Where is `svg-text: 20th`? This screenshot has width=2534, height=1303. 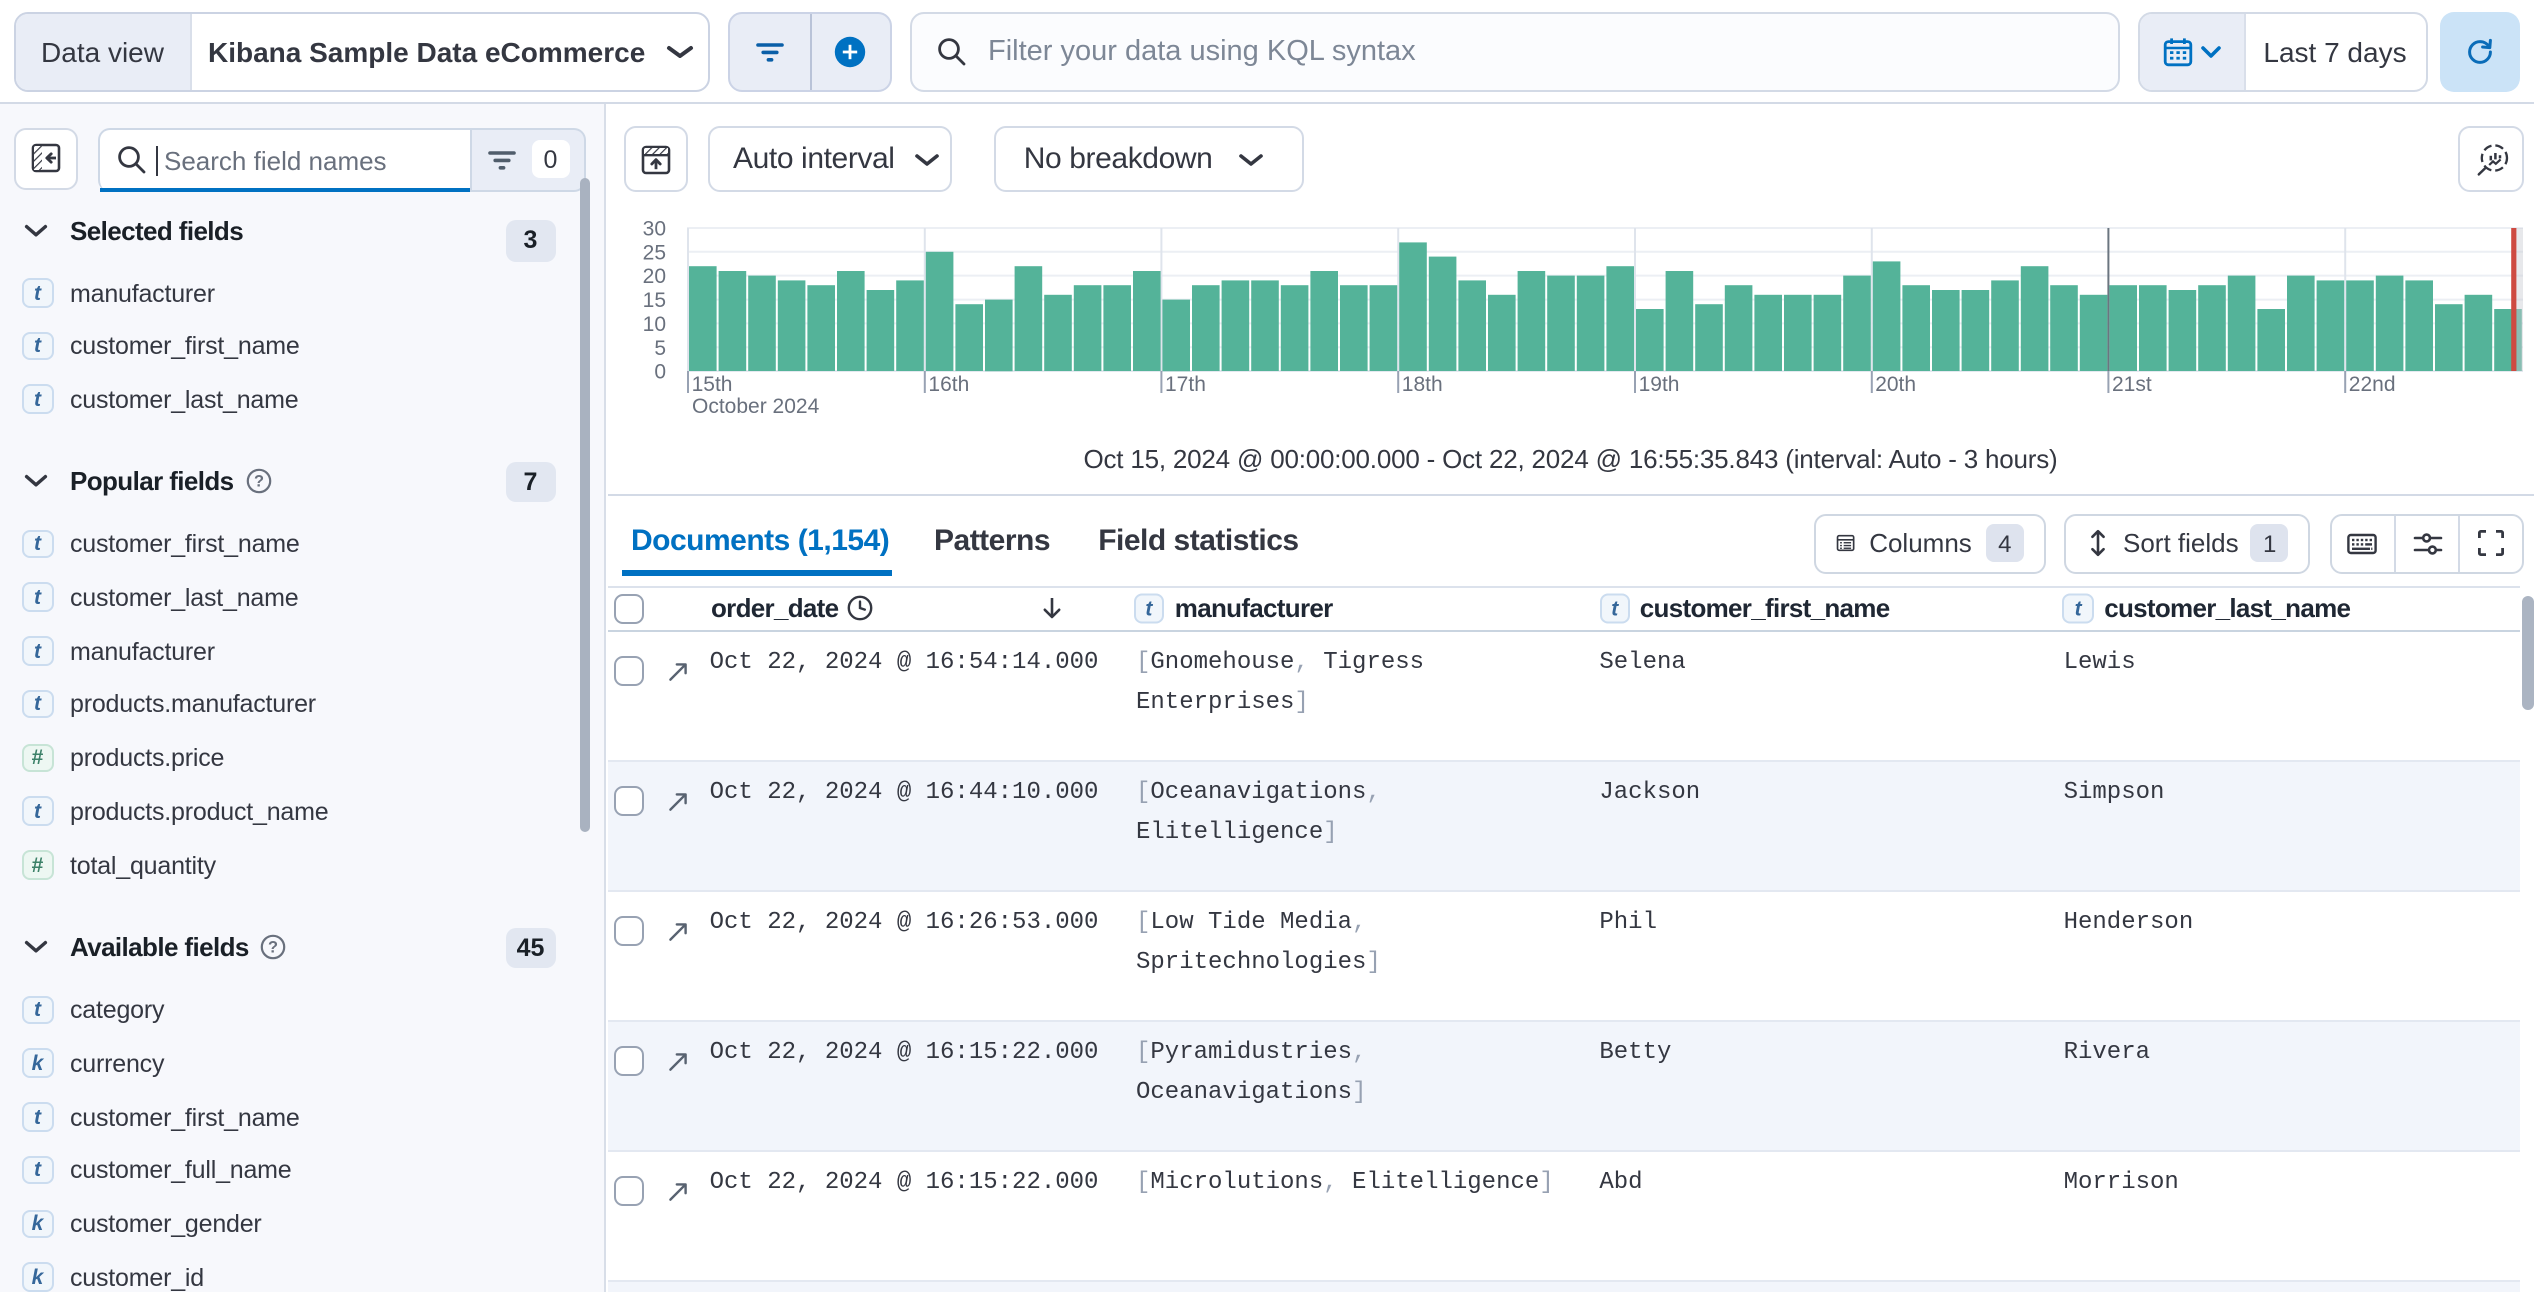
svg-text: 20th is located at coordinates (1894, 384).